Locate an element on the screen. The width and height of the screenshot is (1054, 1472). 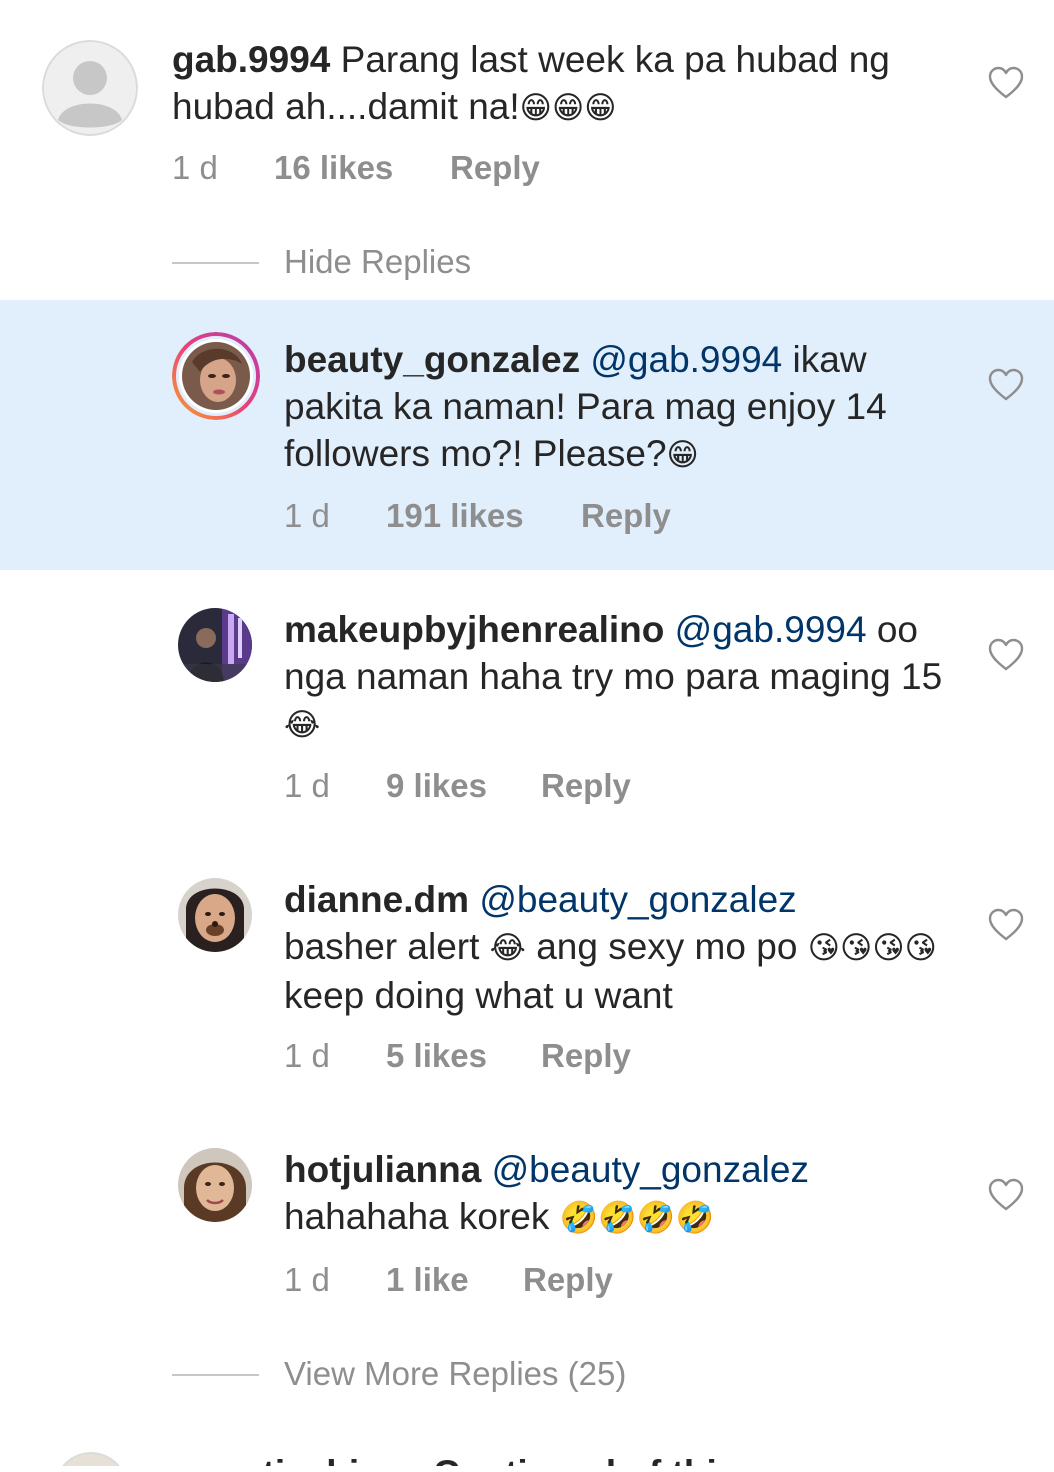
default-avatar-icon is located at coordinates (90, 88).